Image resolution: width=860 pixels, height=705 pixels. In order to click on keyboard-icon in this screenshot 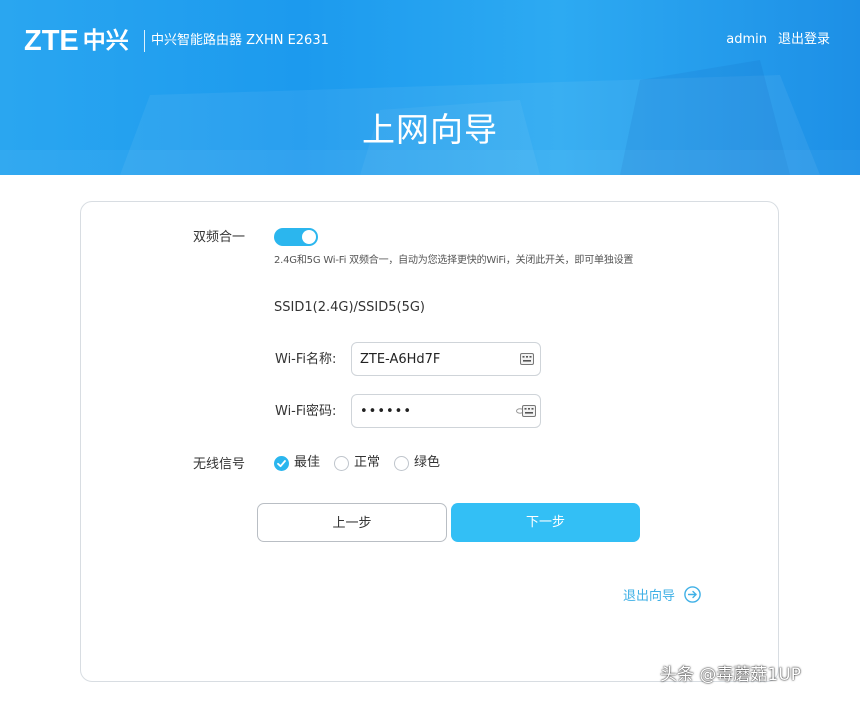, I will do `click(527, 359)`.